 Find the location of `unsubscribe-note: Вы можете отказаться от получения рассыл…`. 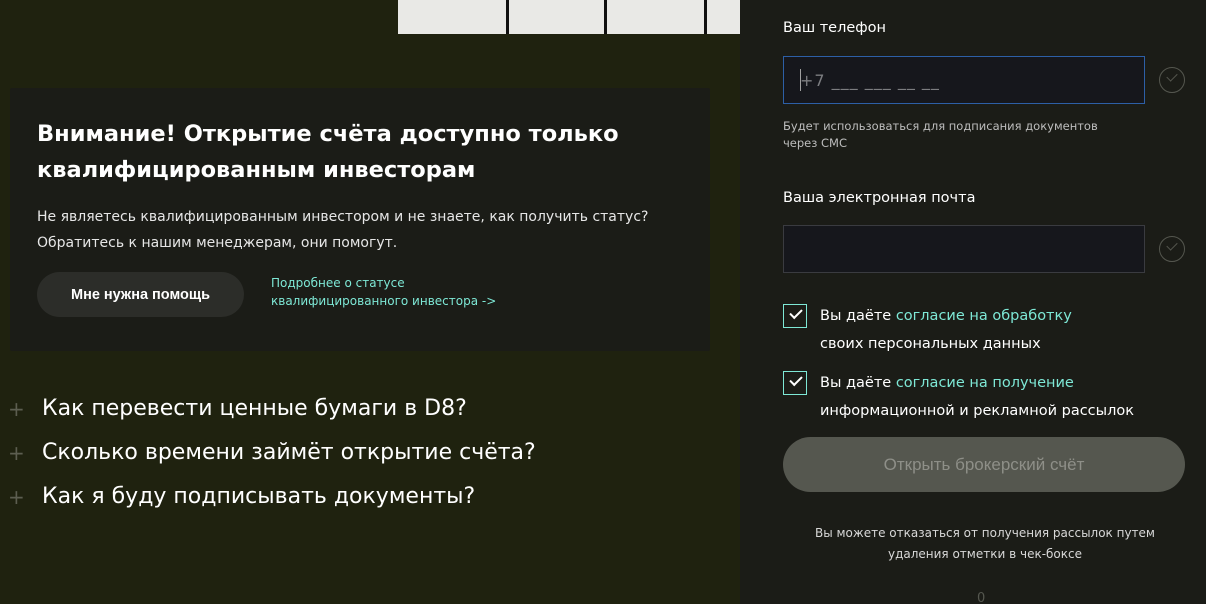

unsubscribe-note: Вы можете отказаться от получения рассыл… is located at coordinates (984, 543).